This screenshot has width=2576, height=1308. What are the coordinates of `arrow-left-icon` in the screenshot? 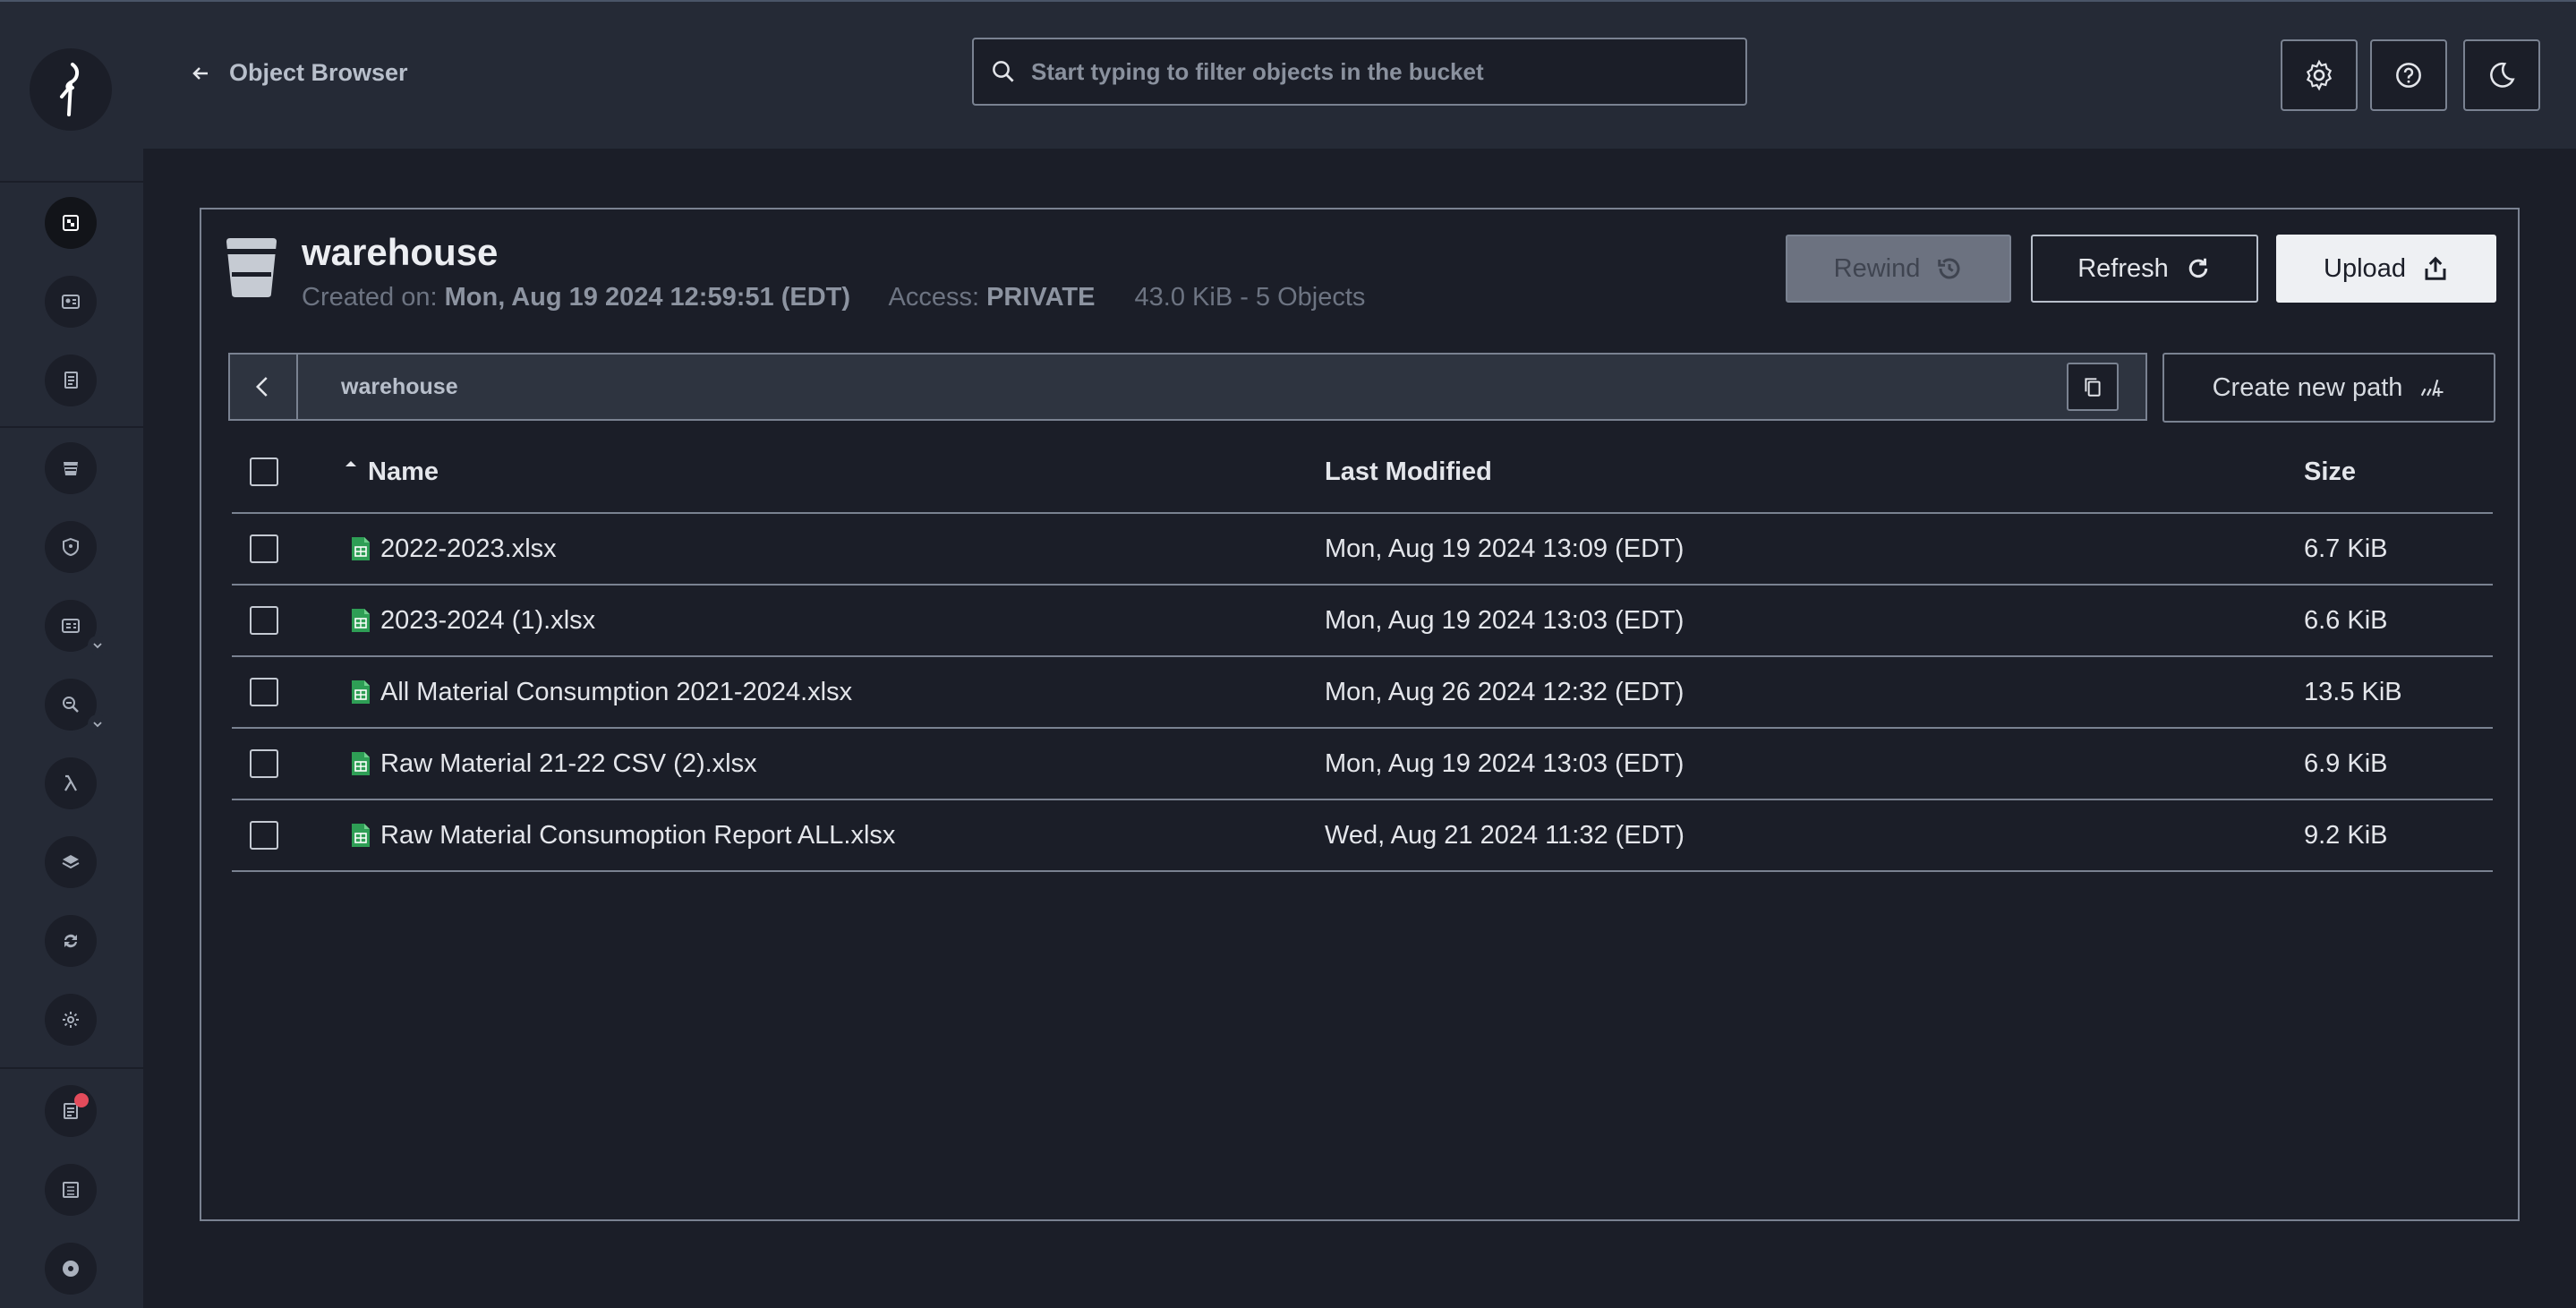 It's located at (200, 73).